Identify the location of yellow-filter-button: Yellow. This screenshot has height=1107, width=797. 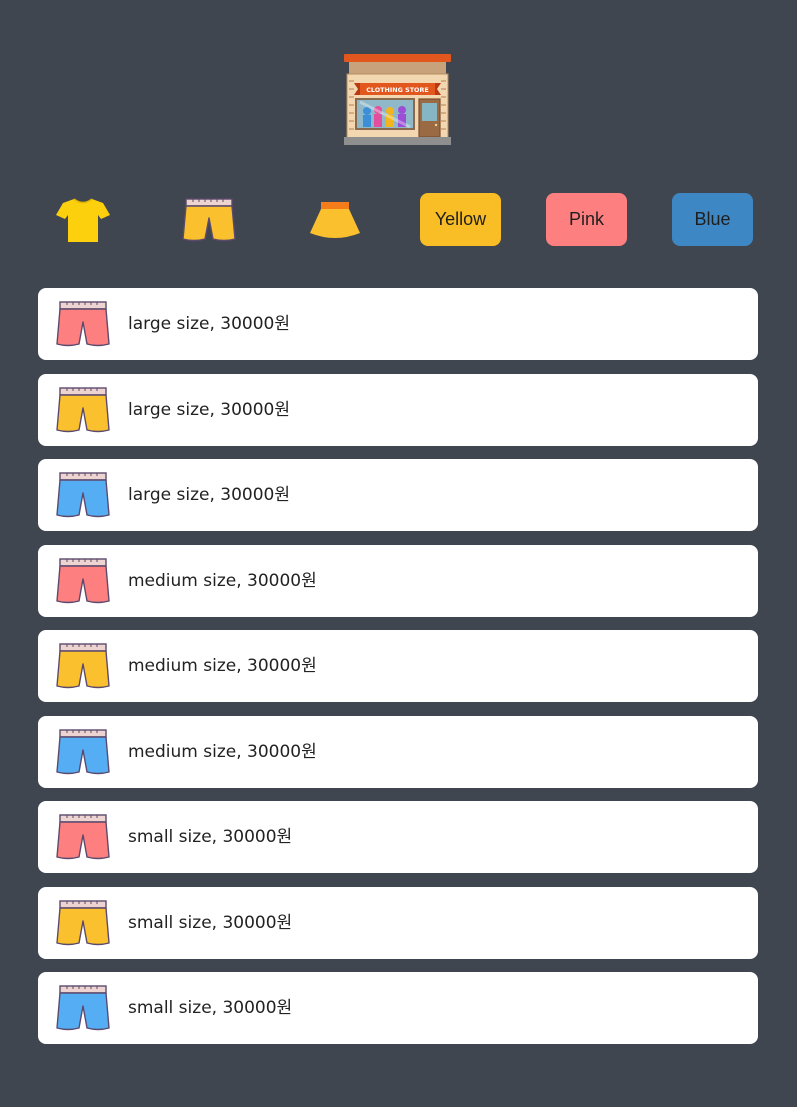
(460, 219).